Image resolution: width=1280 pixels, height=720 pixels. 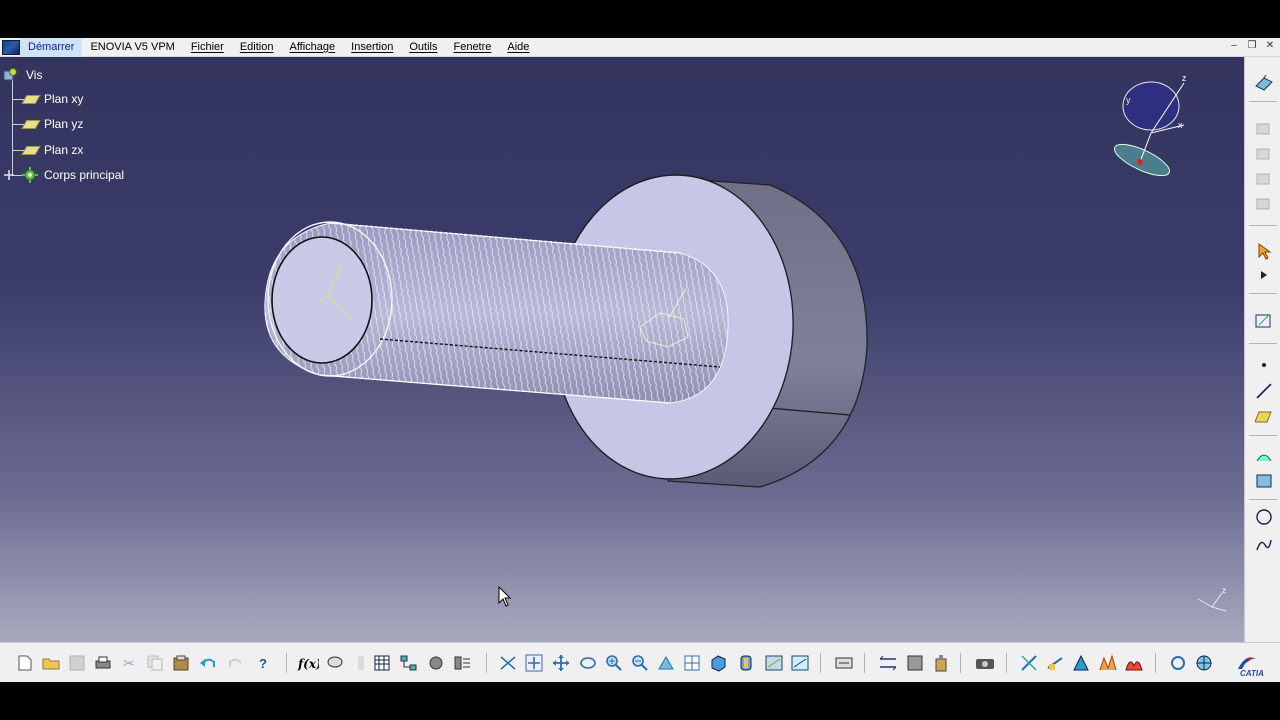 What do you see at coordinates (844, 663) in the screenshot?
I see `measure-between-icon` at bounding box center [844, 663].